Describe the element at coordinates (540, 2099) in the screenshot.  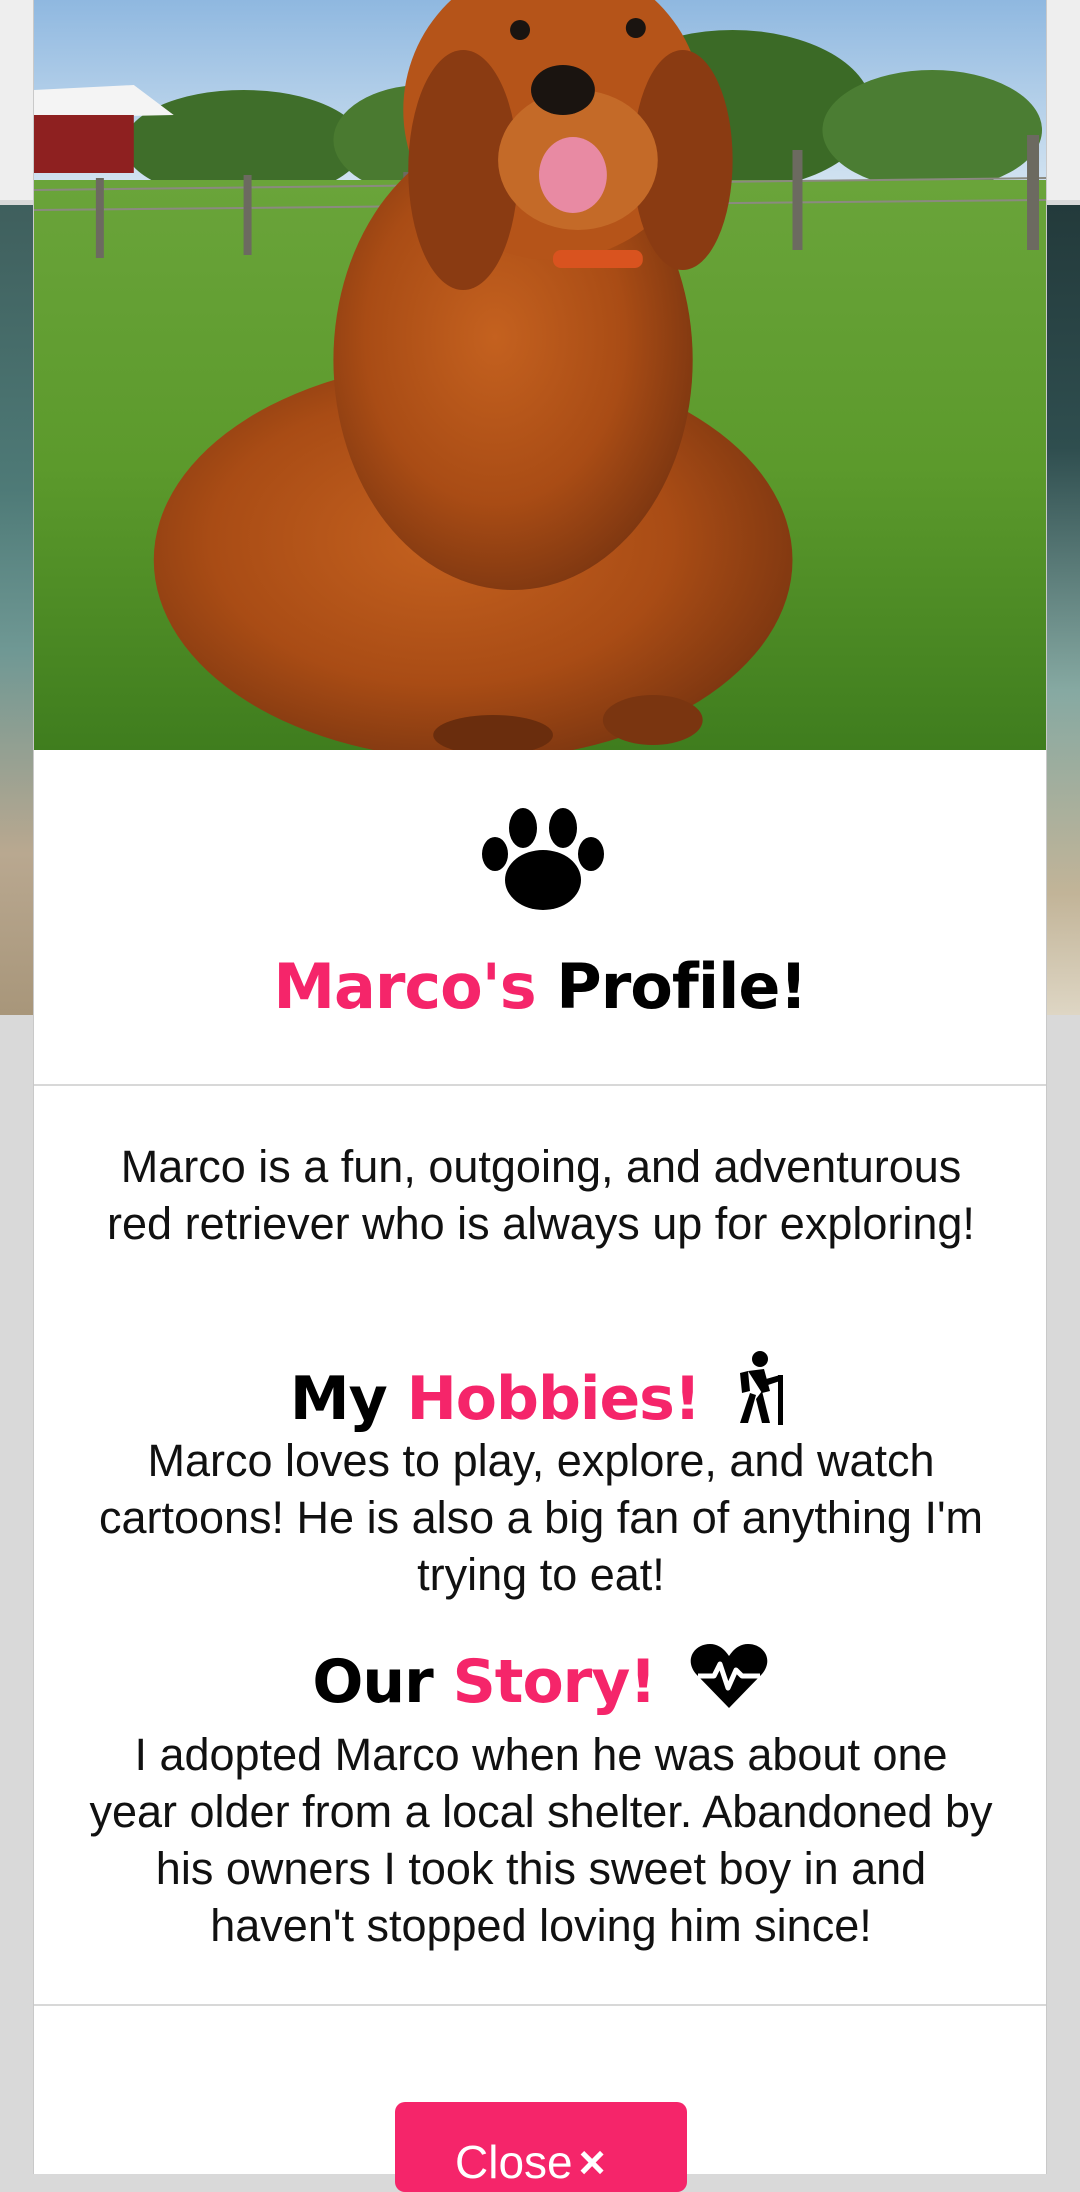
I see `modal-footer: Close ×` at that location.